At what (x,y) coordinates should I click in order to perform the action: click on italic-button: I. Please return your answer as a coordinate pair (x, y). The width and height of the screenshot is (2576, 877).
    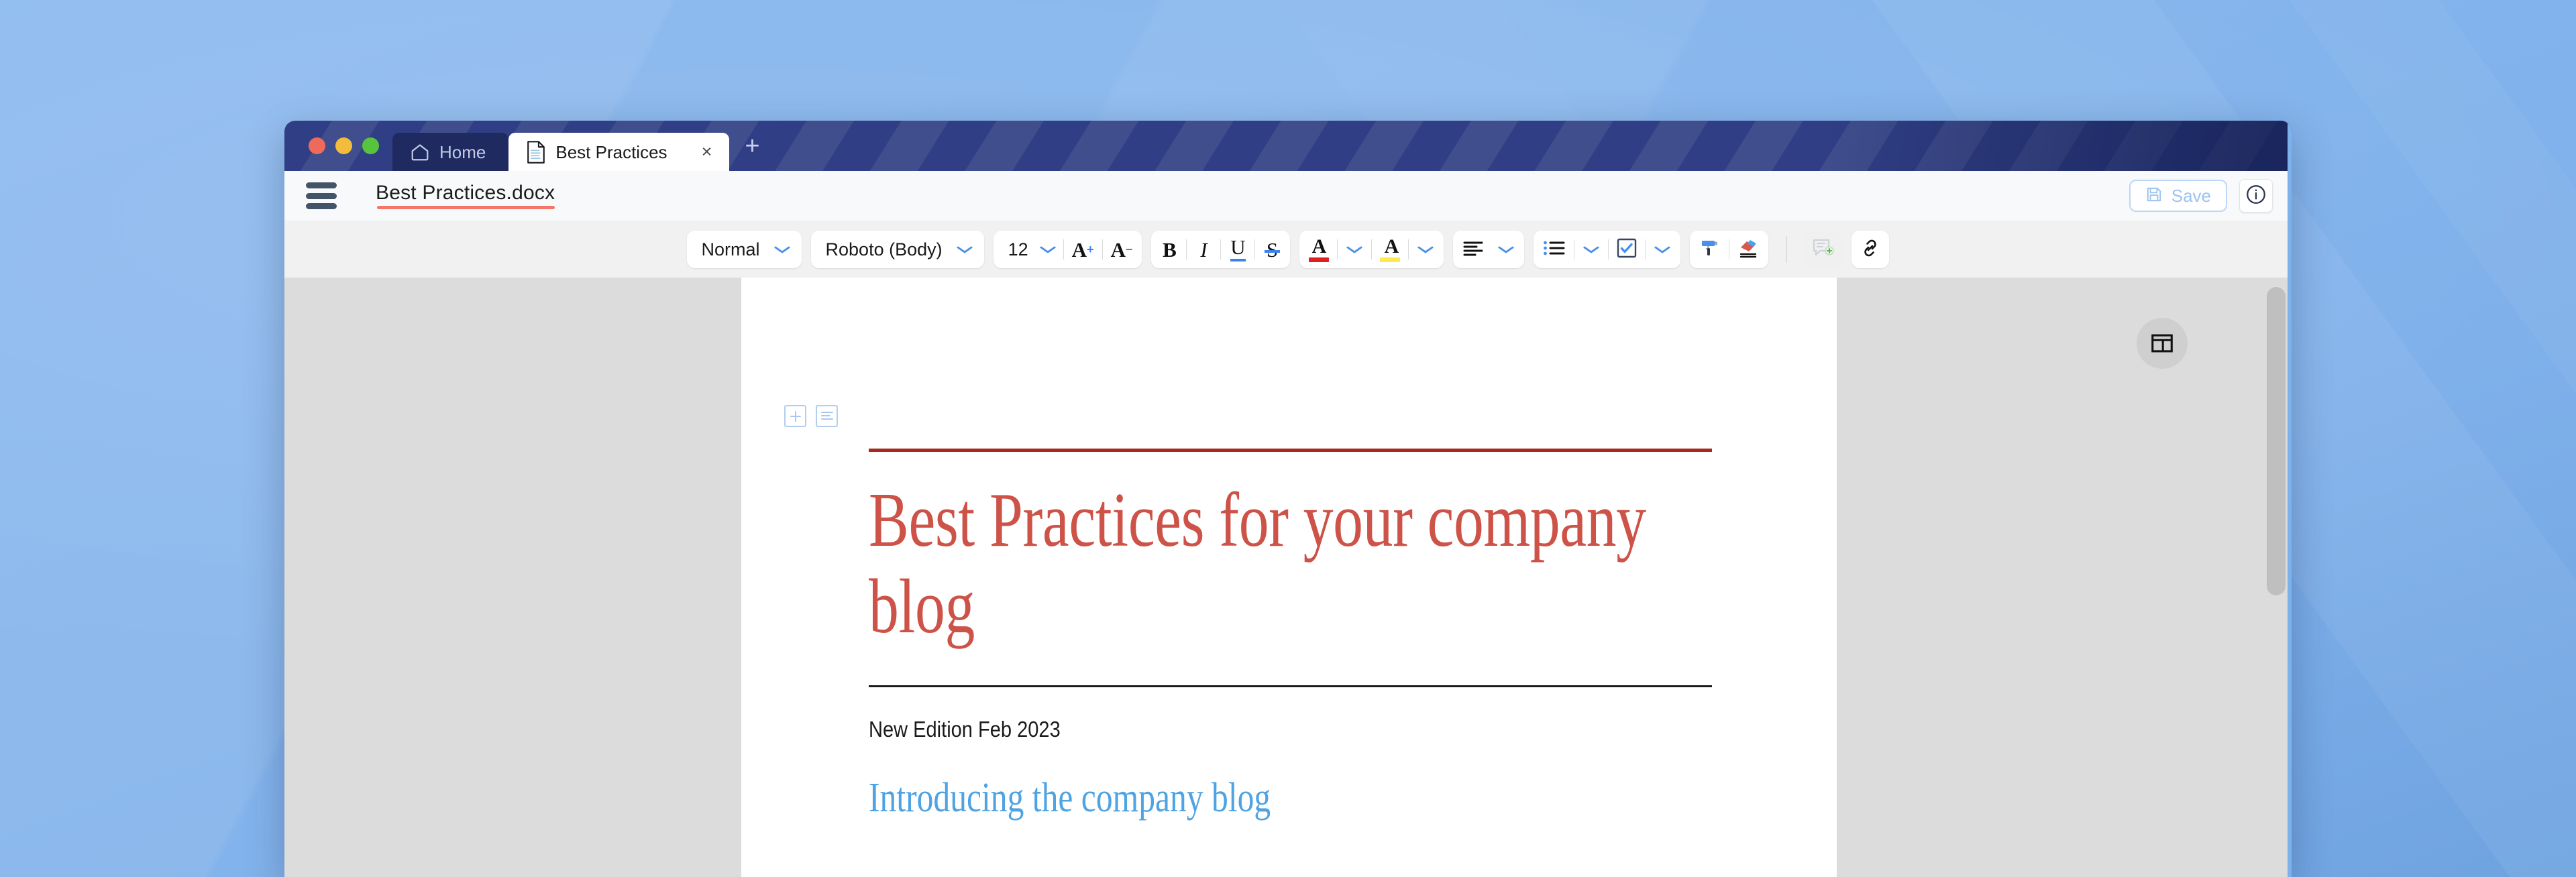
    Looking at the image, I should click on (1203, 249).